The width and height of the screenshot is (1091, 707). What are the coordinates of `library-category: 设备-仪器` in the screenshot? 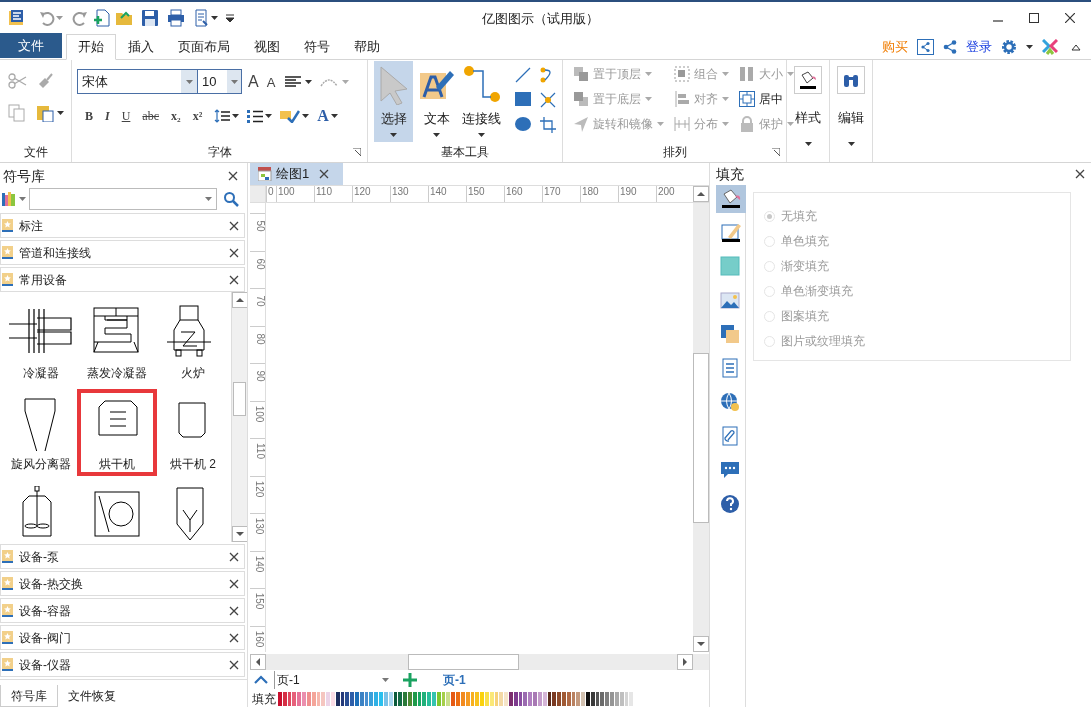 It's located at (122, 664).